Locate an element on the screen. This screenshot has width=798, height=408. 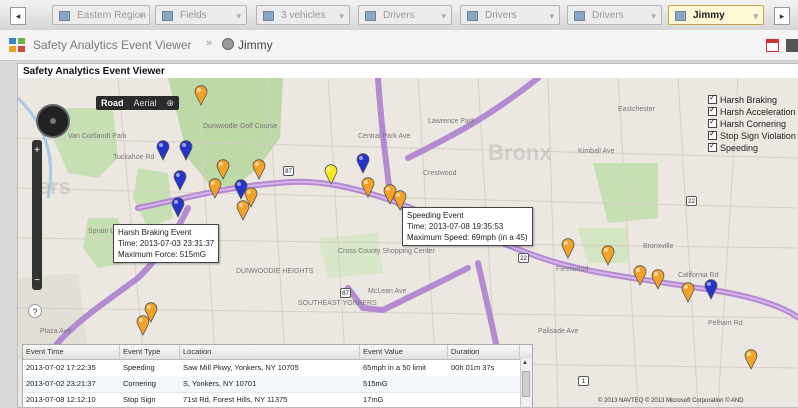
table-cell: 515mG is located at coordinates (375, 383).